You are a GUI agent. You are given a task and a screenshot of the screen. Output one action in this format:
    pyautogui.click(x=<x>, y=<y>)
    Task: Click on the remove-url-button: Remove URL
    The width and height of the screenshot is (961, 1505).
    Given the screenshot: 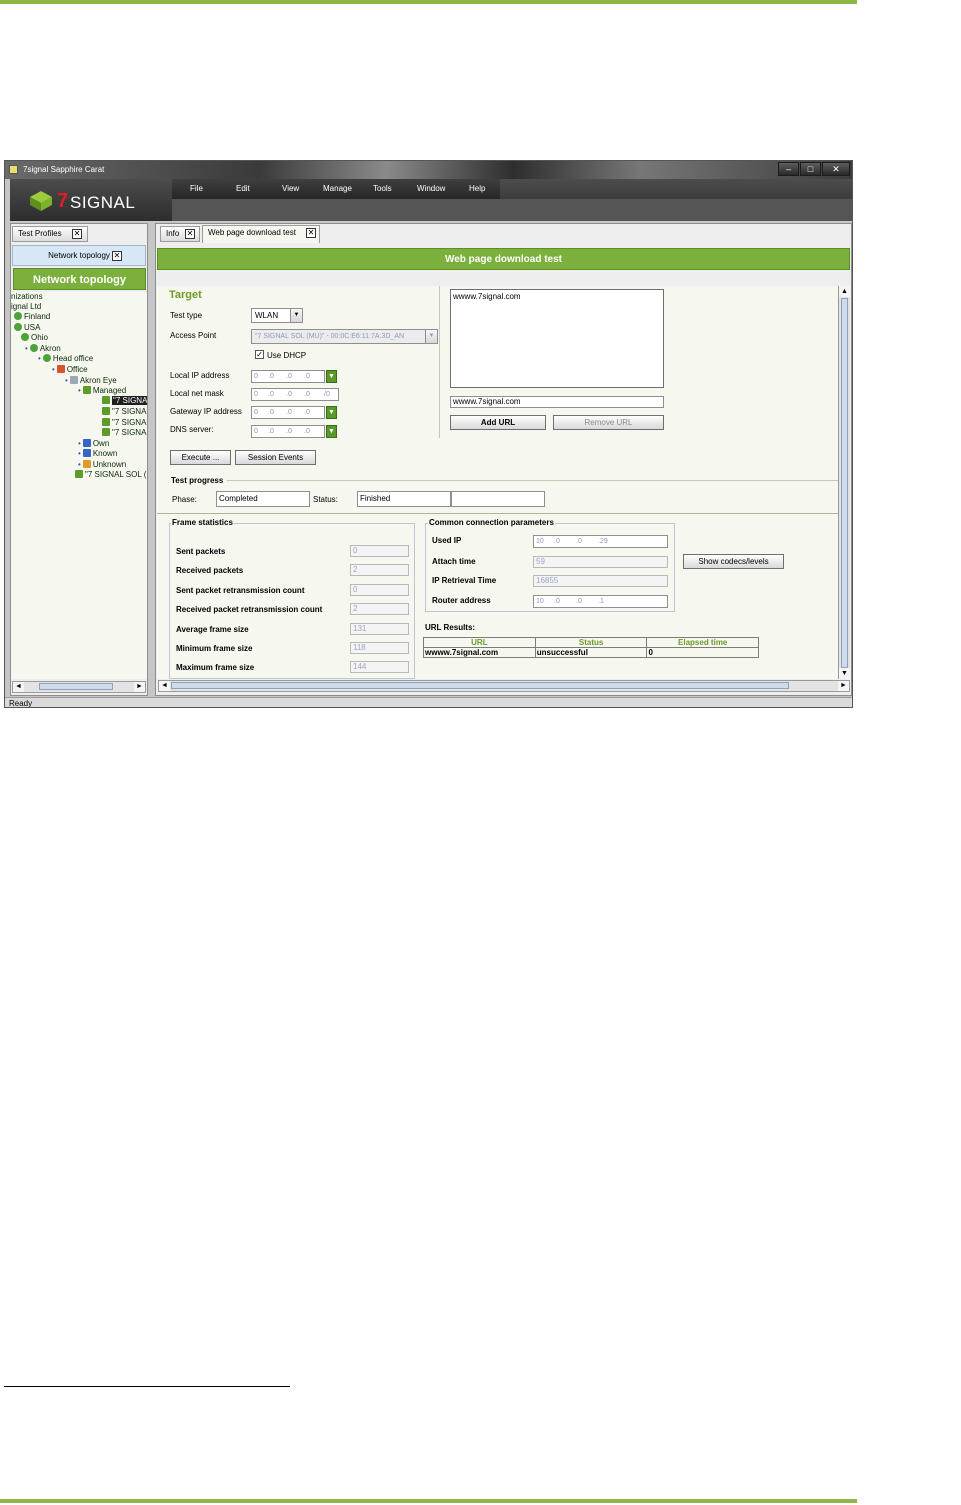 What is the action you would take?
    pyautogui.click(x=608, y=422)
    